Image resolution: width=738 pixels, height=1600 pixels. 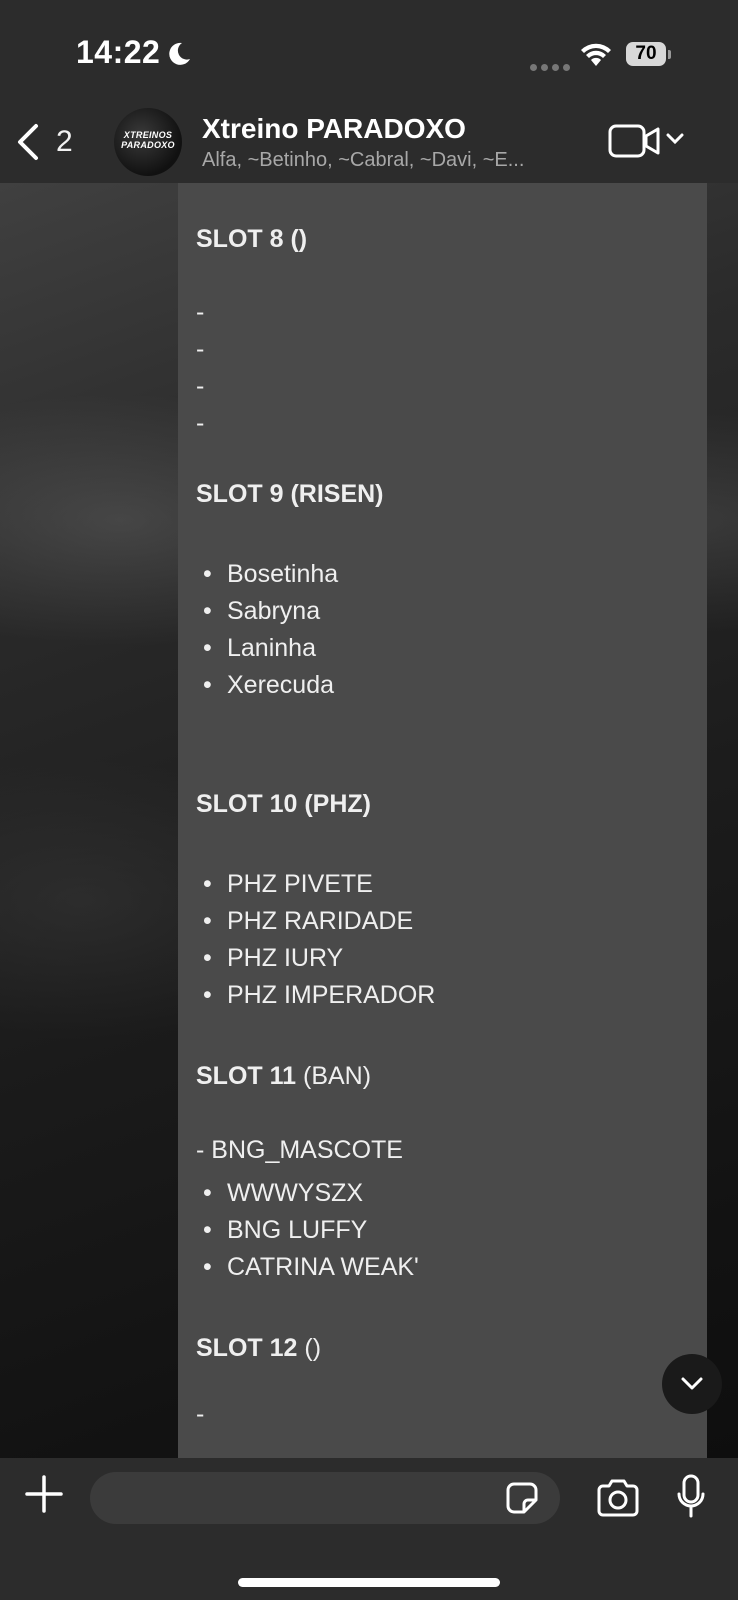 What do you see at coordinates (646, 53) in the screenshot?
I see `battery-level: 70` at bounding box center [646, 53].